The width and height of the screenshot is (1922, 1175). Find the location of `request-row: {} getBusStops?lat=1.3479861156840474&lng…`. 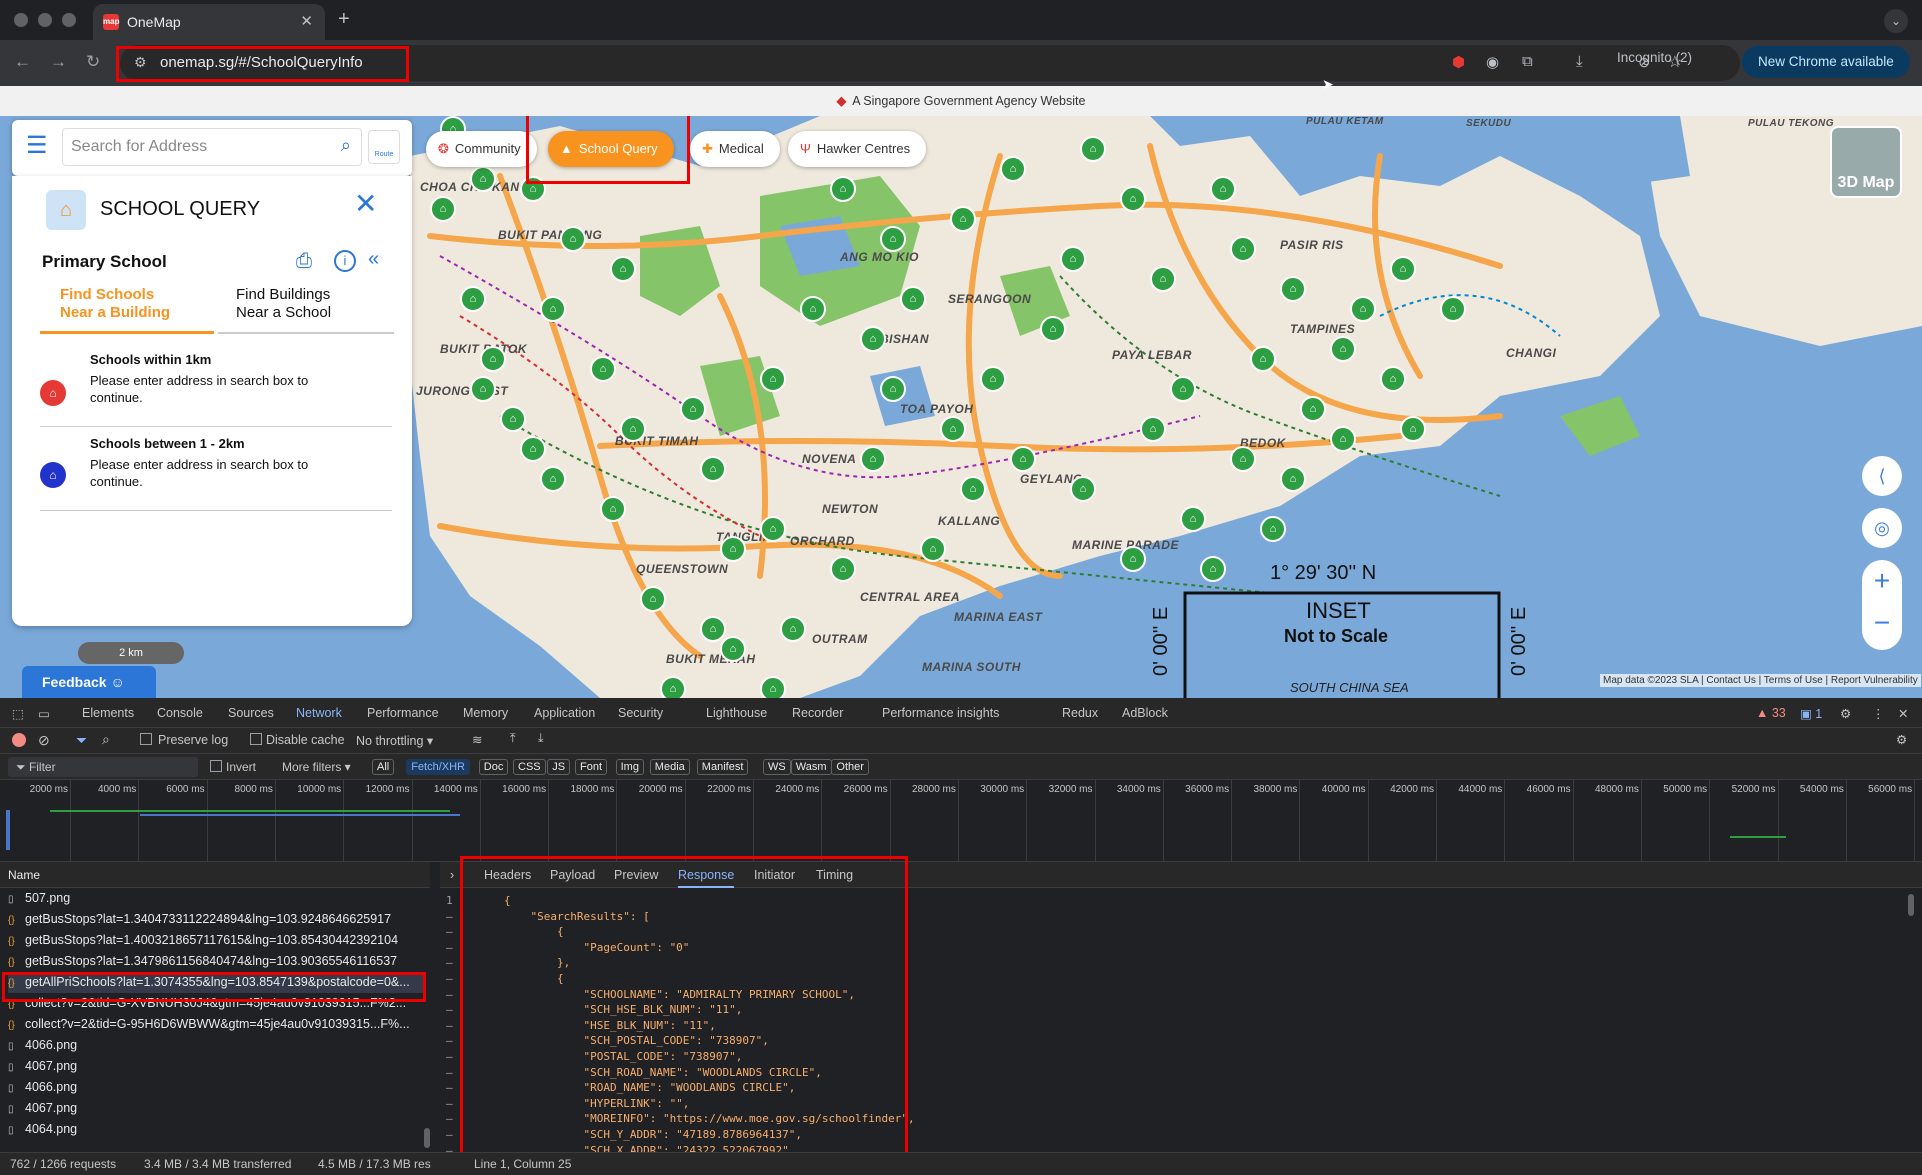

request-row: {} getBusStops?lat=1.3479861156840474&lng… is located at coordinates (215, 961).